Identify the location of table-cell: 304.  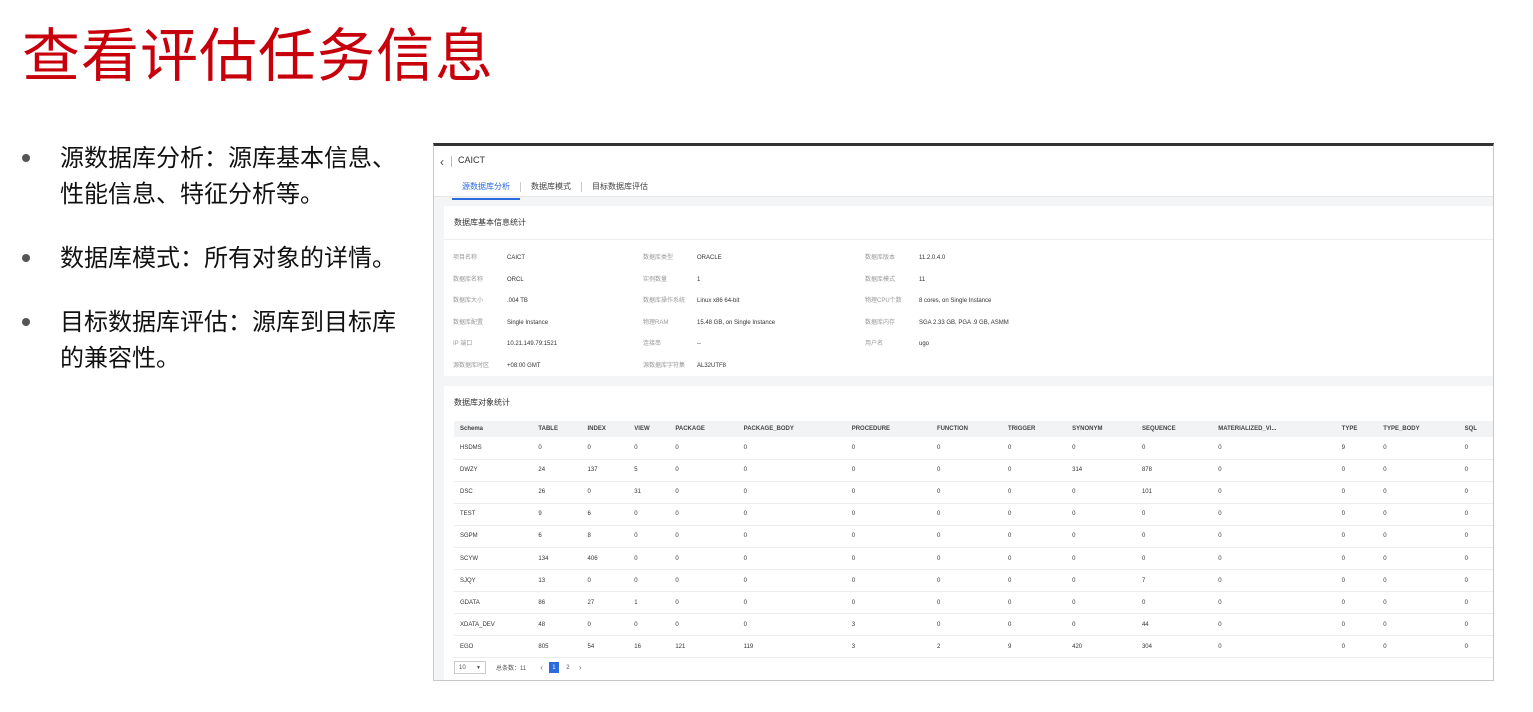
(1174, 647).